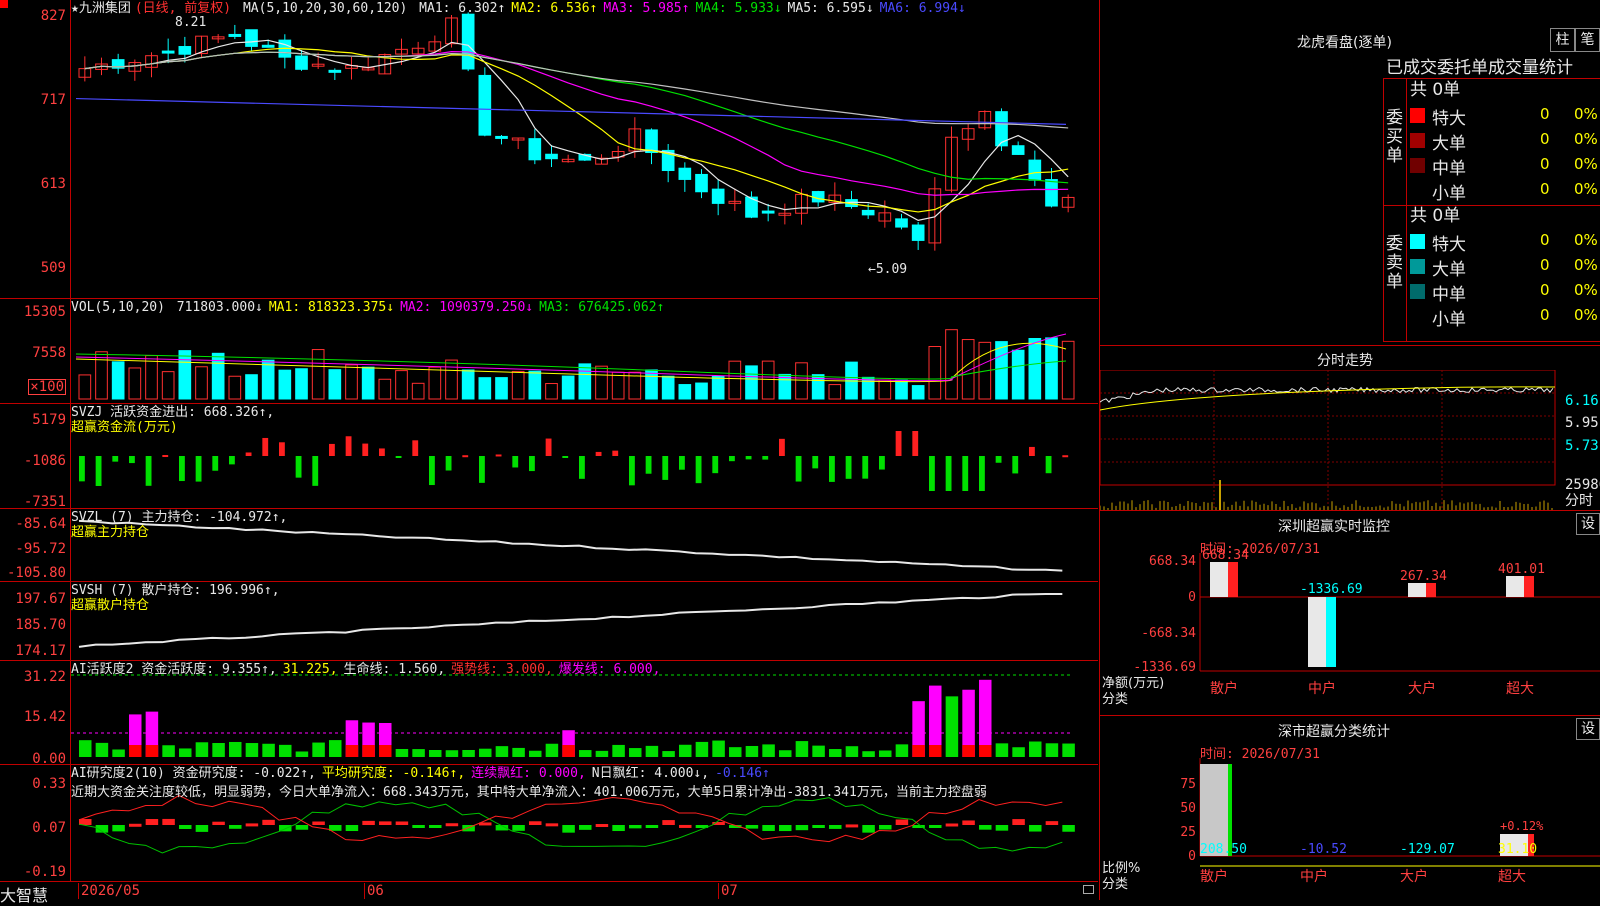  Describe the element at coordinates (53, 16) in the screenshot. I see `price-tick: 827` at that location.